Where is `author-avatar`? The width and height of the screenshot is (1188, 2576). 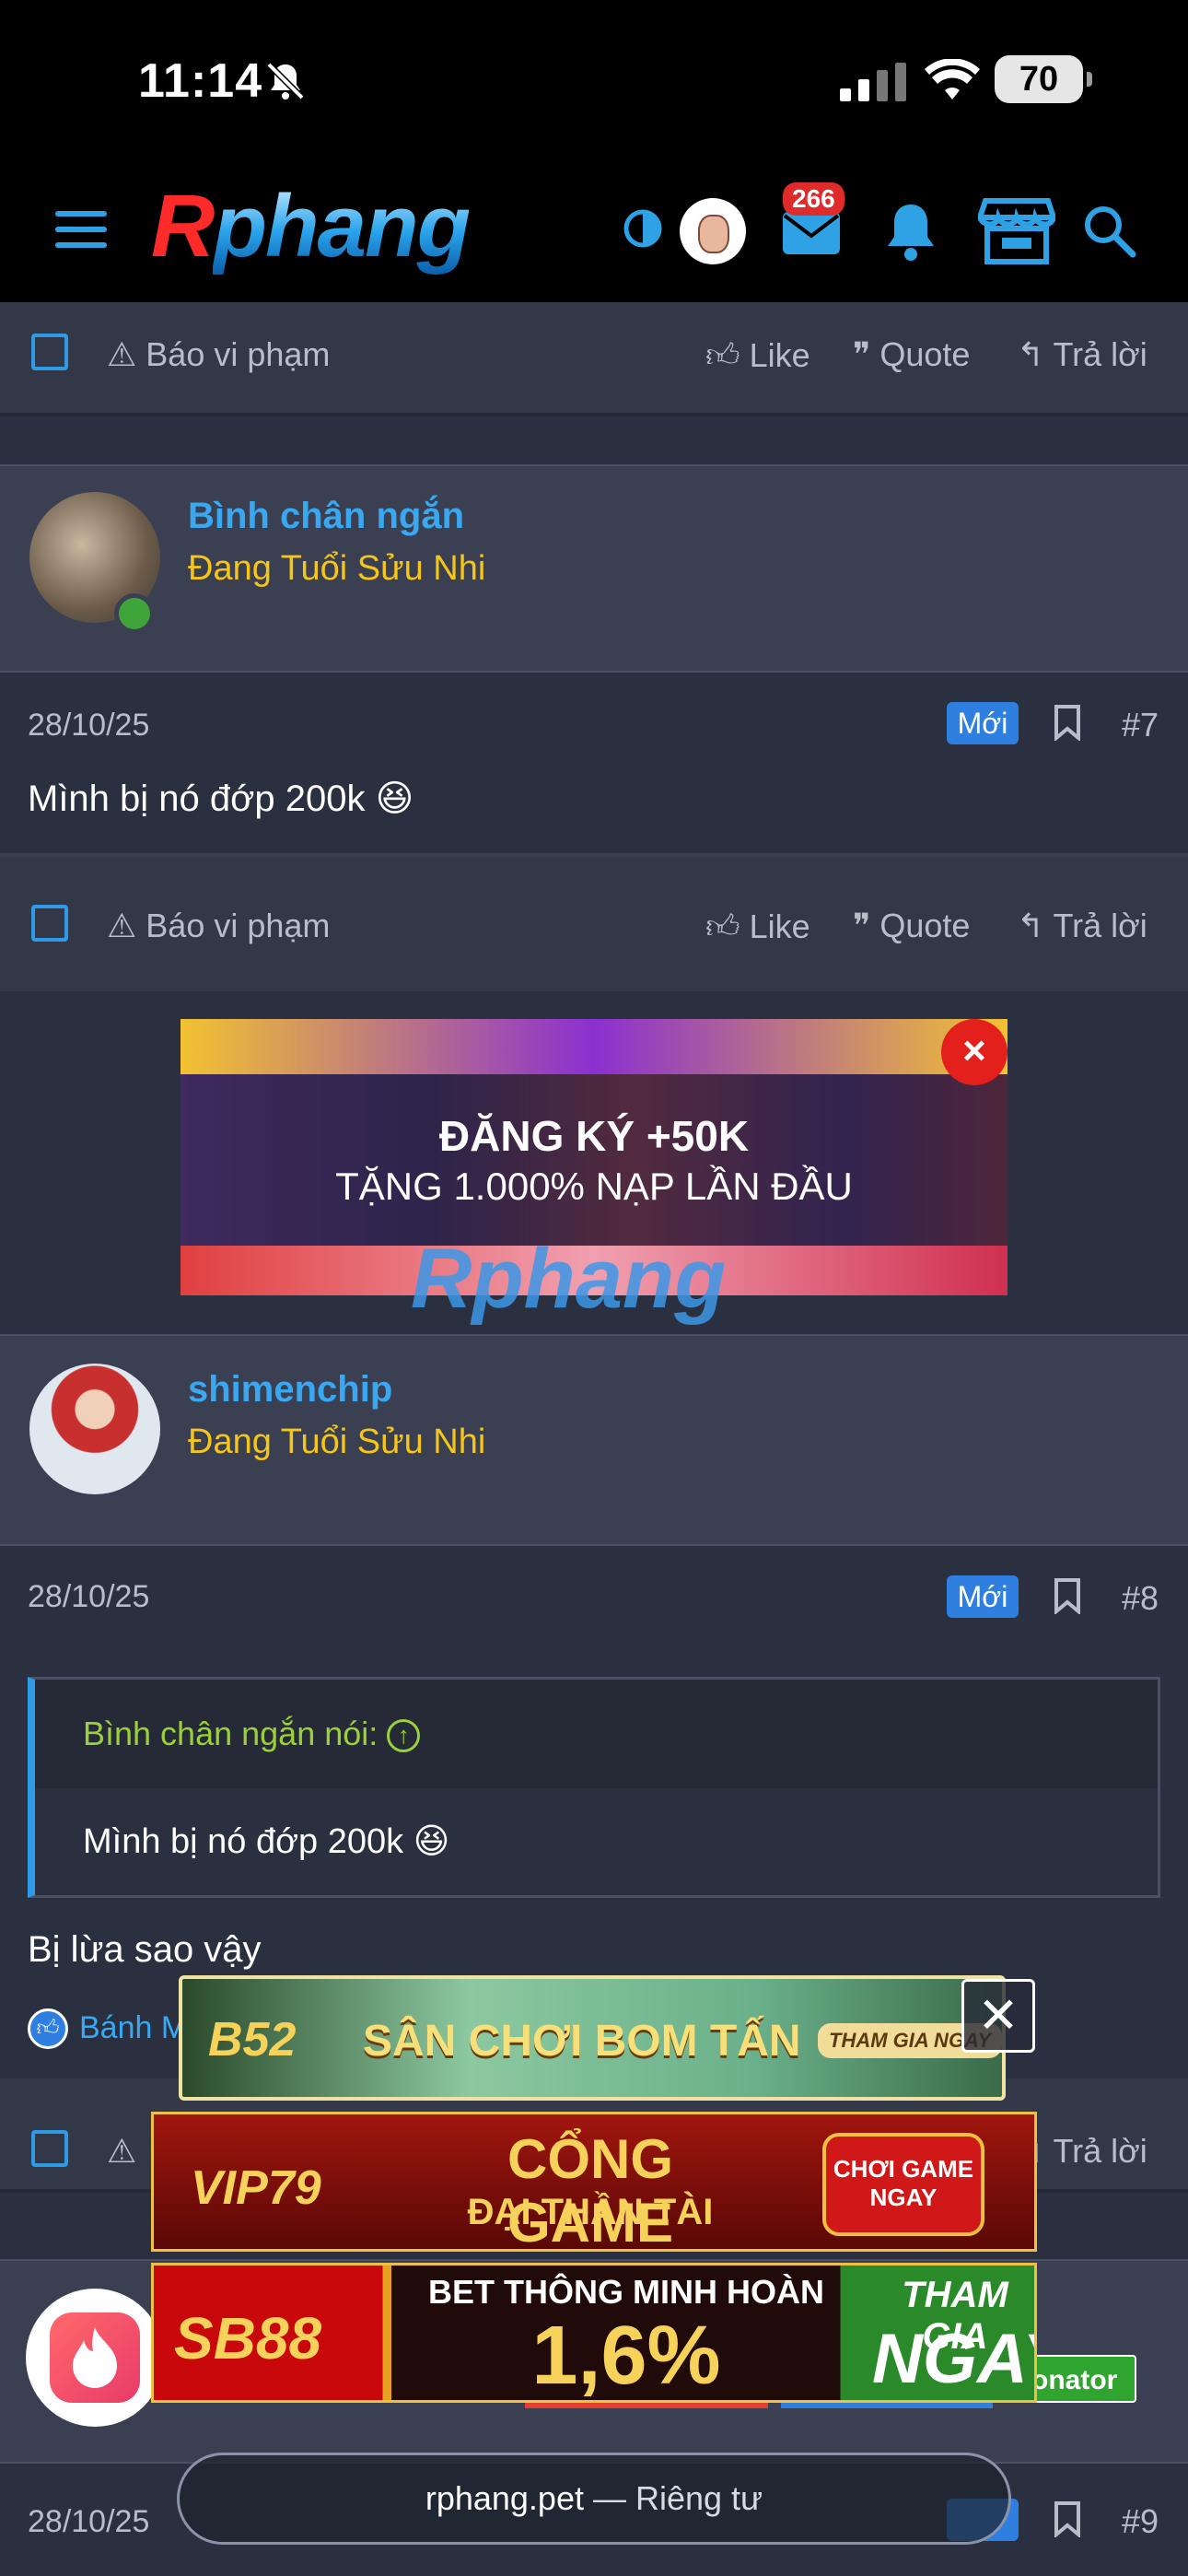
author-avatar is located at coordinates (94, 1429).